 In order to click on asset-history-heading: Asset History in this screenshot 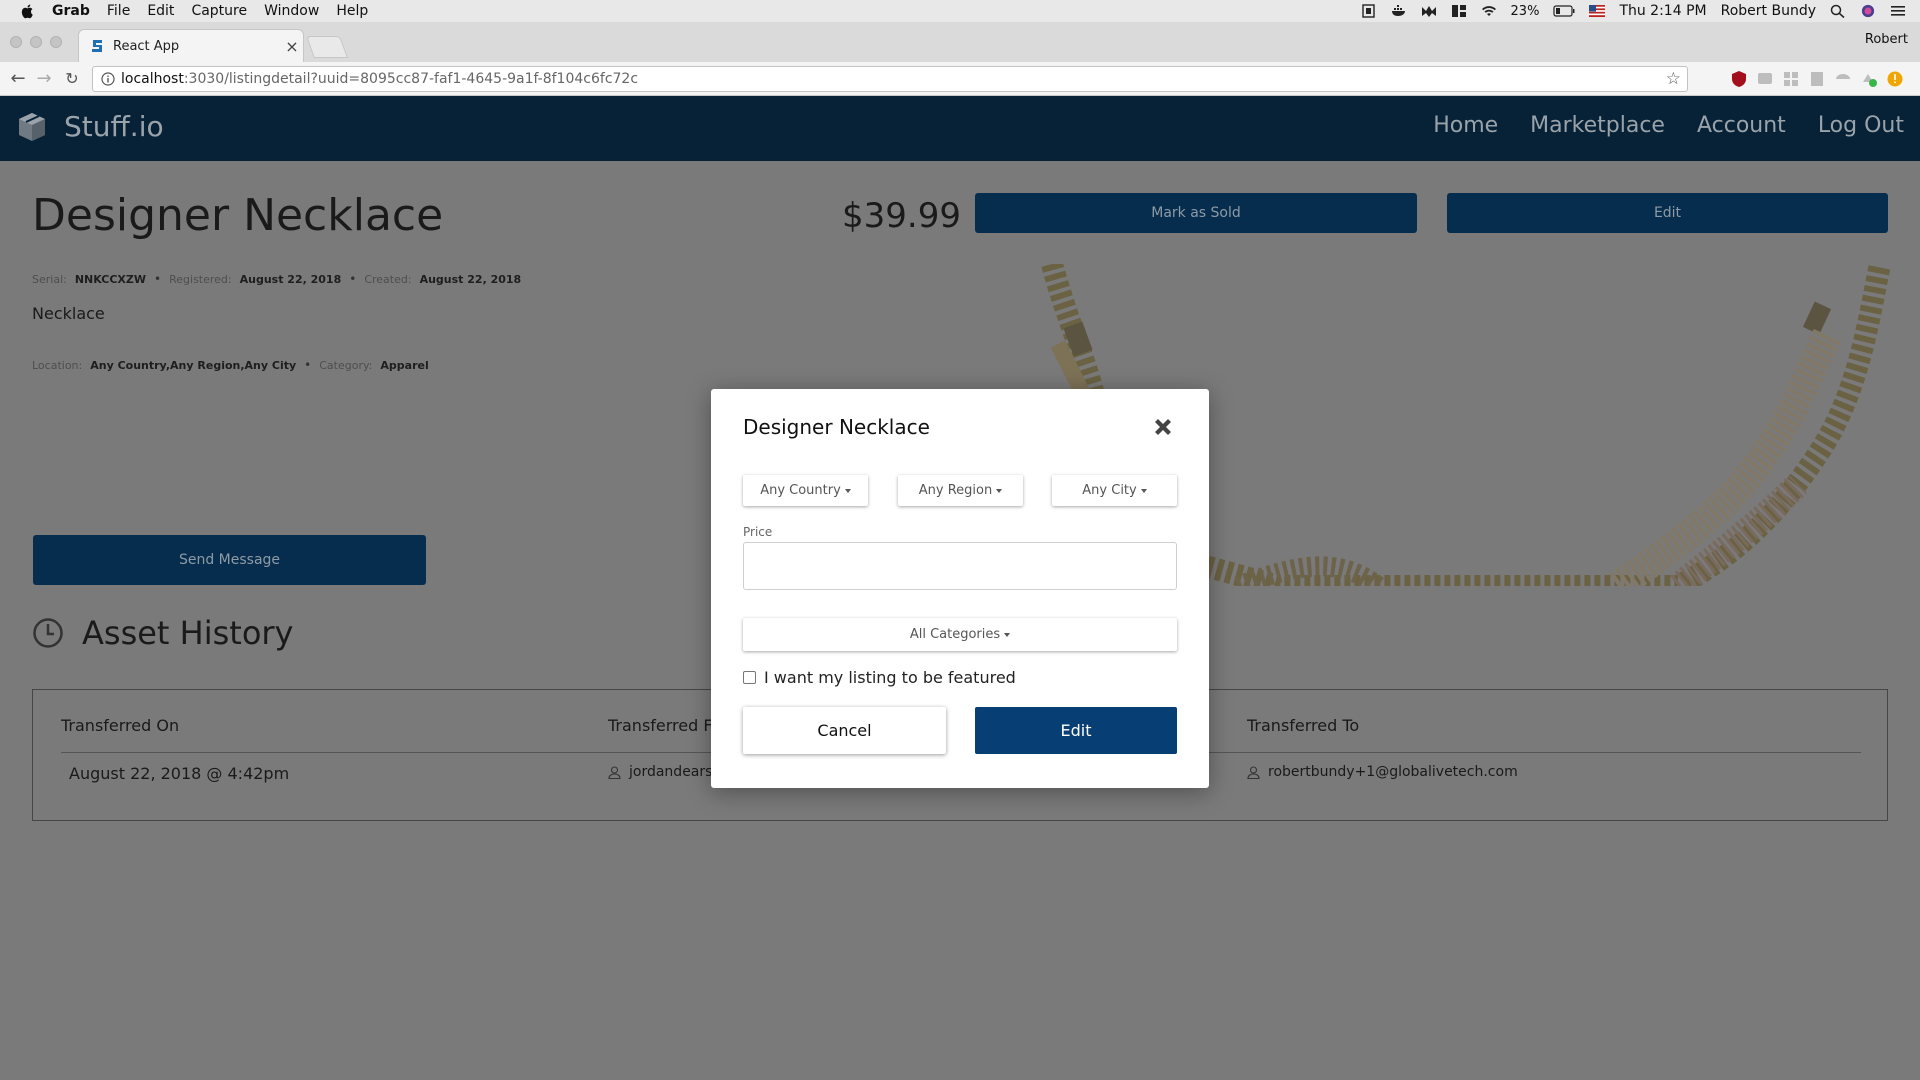, I will do `click(162, 633)`.